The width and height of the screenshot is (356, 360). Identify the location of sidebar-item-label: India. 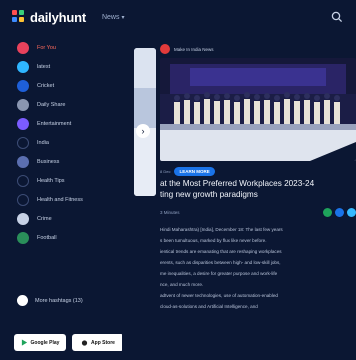
(43, 142).